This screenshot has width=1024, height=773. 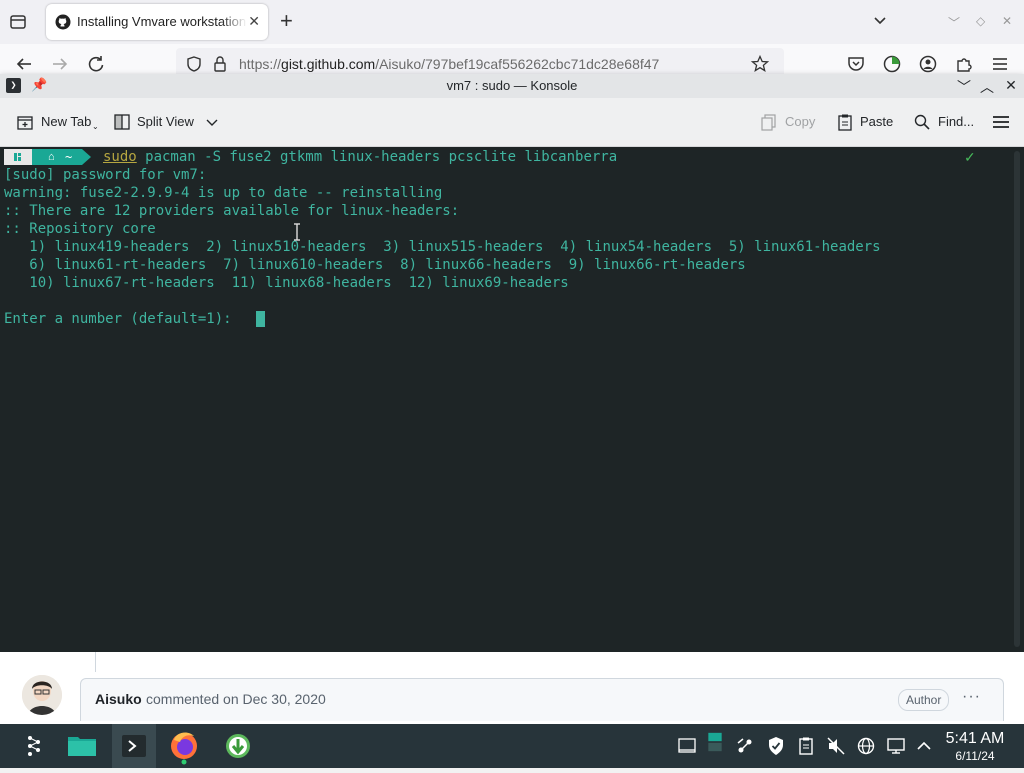 I want to click on terminal-output-line: [sudo] password for vm7:, so click(x=105, y=175).